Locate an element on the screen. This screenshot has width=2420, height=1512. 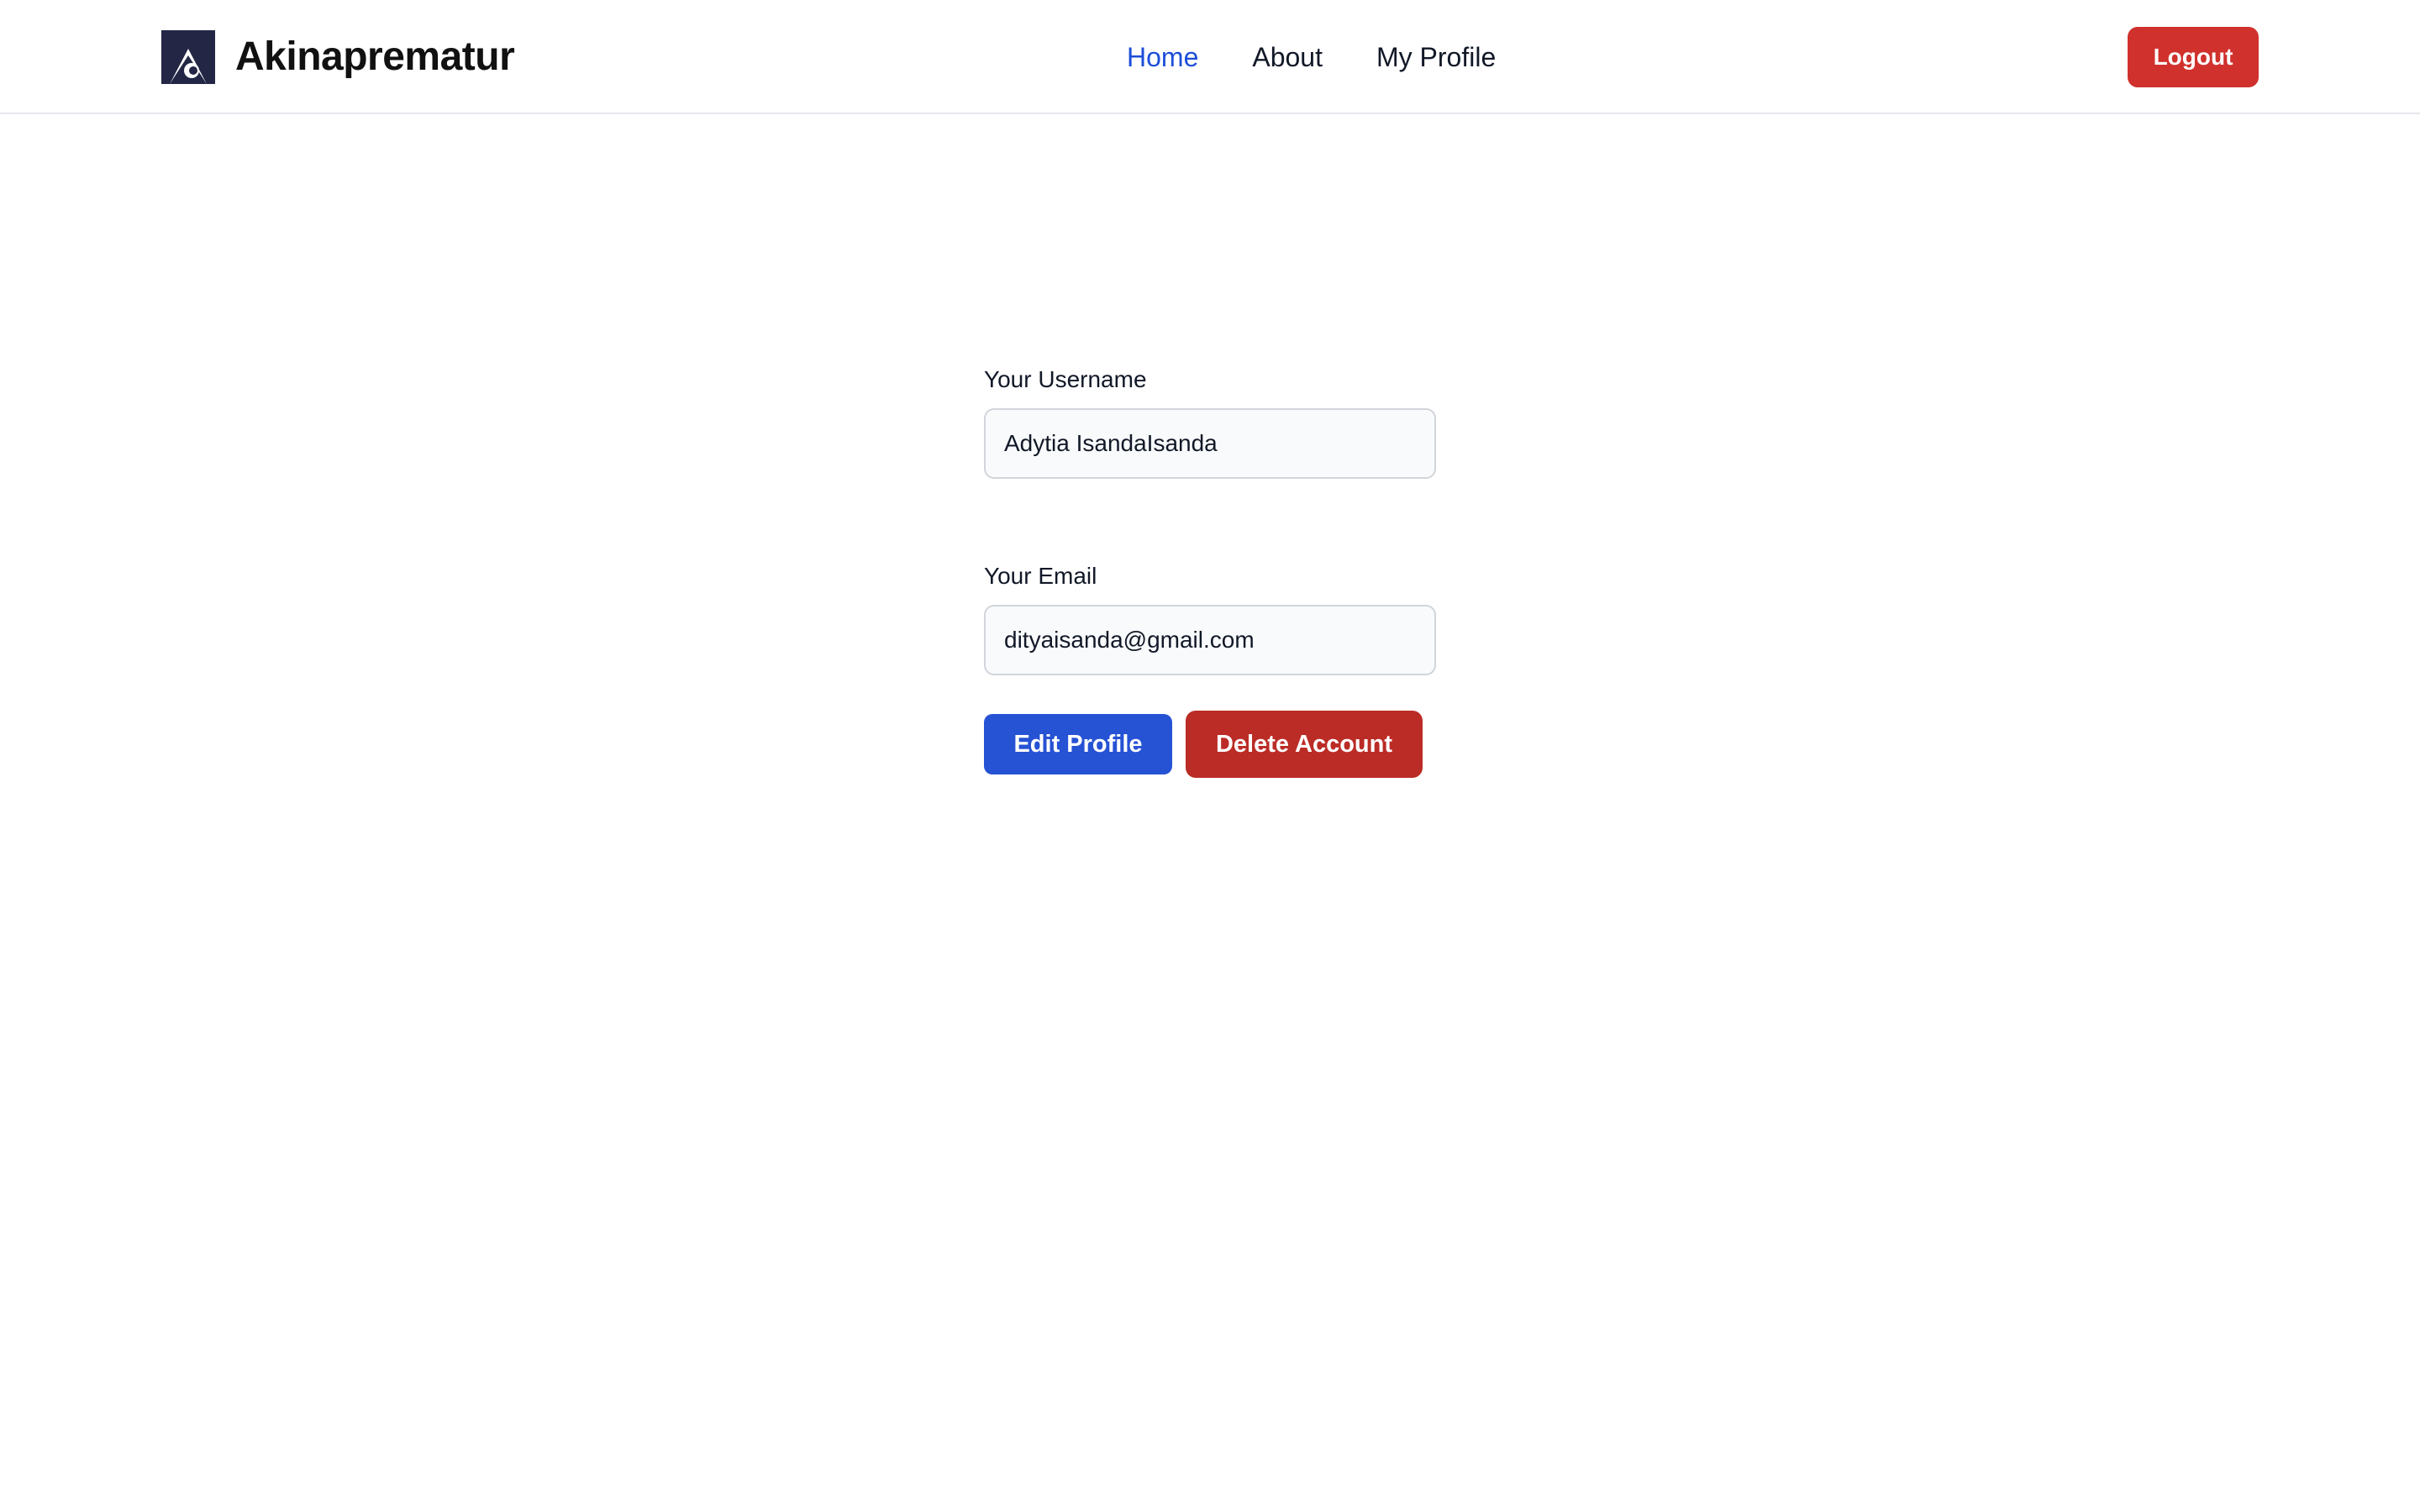
username-field-group: Your Username is located at coordinates (1210, 421).